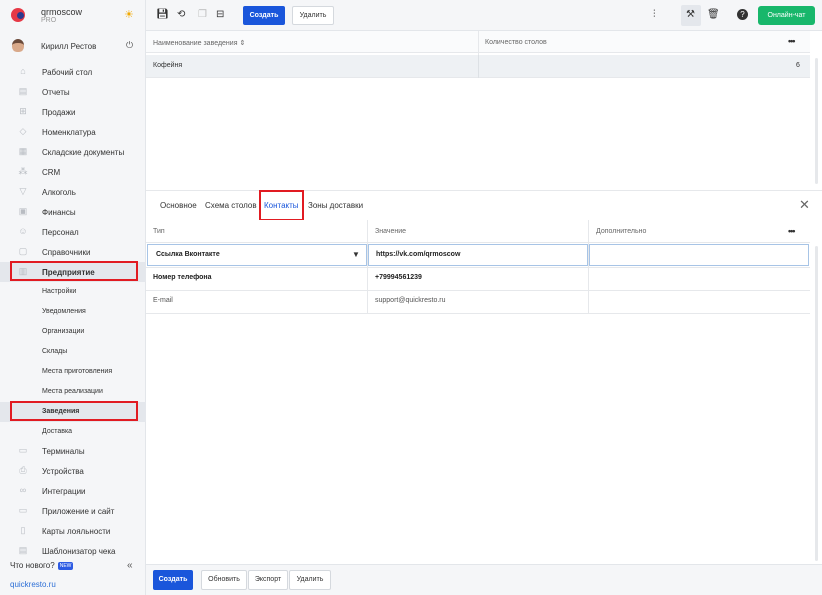 Image resolution: width=822 pixels, height=595 pixels. I want to click on copy-icon: ❐, so click(202, 14).